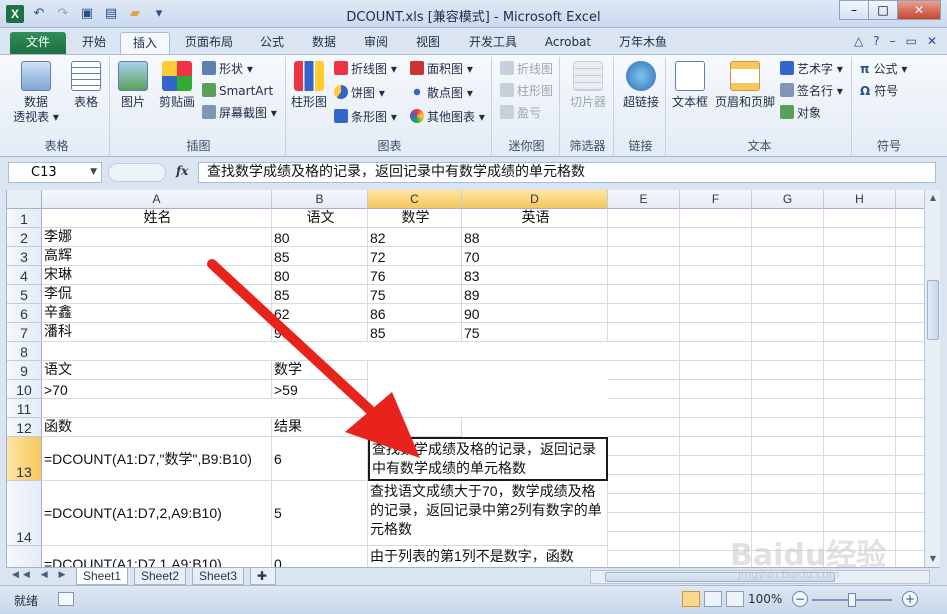 This screenshot has width=947, height=614. I want to click on row-header-2: 2, so click(24, 237).